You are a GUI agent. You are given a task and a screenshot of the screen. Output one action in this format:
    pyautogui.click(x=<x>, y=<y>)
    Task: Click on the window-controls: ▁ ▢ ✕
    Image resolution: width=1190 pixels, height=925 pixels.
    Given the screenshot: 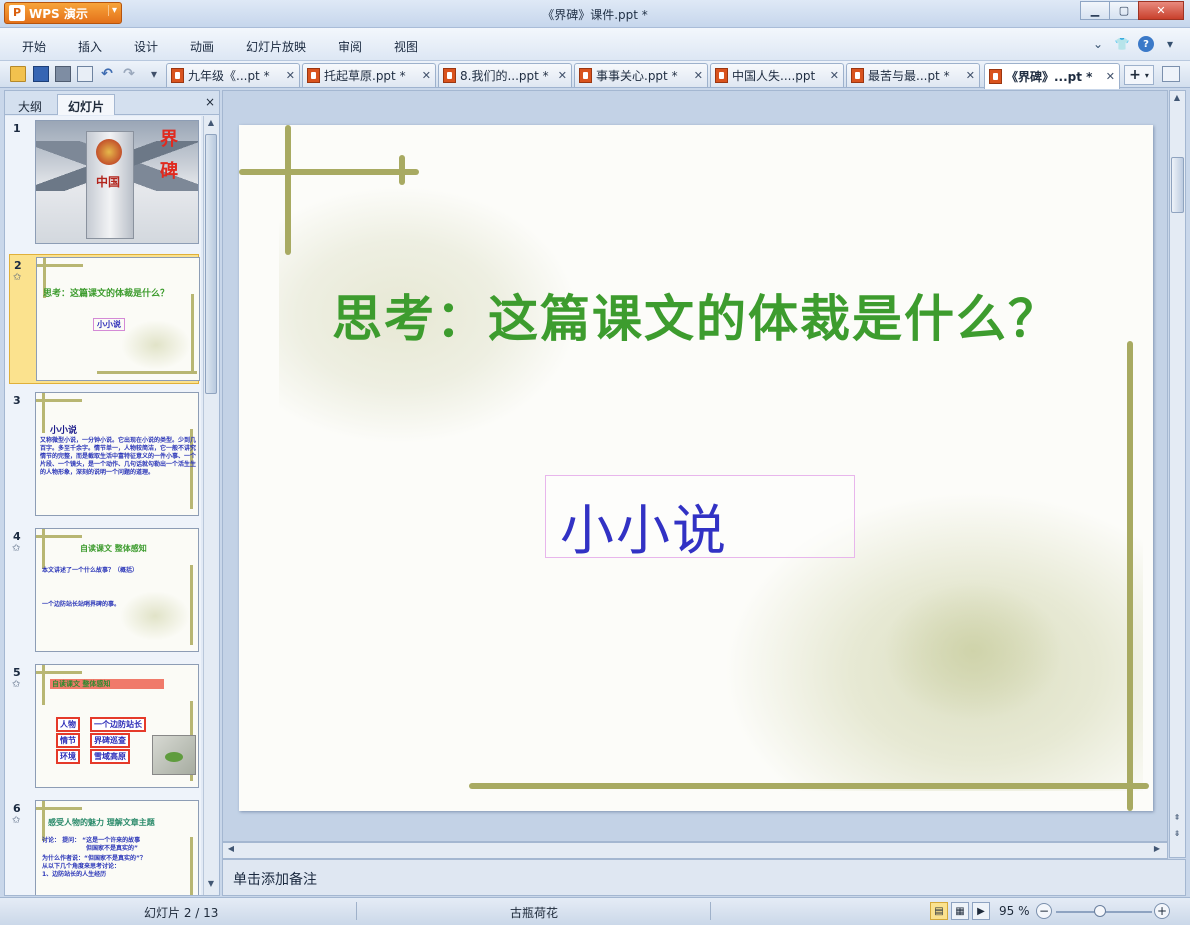 What is the action you would take?
    pyautogui.click(x=1132, y=10)
    